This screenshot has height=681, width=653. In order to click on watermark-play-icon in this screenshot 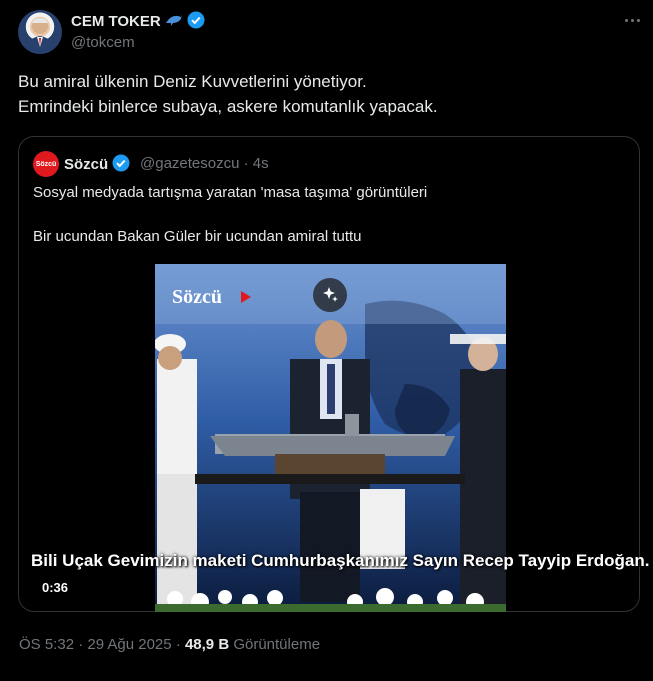, I will do `click(246, 297)`.